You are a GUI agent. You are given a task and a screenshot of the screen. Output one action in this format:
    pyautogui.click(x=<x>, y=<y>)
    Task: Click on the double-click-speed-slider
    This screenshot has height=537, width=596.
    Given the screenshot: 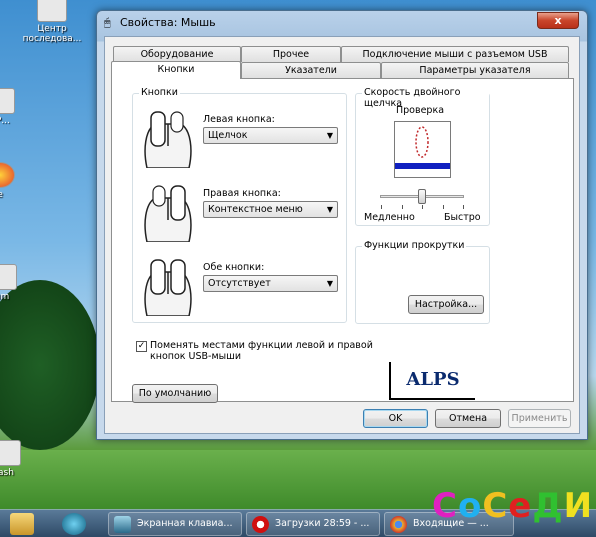 What is the action you would take?
    pyautogui.click(x=422, y=196)
    